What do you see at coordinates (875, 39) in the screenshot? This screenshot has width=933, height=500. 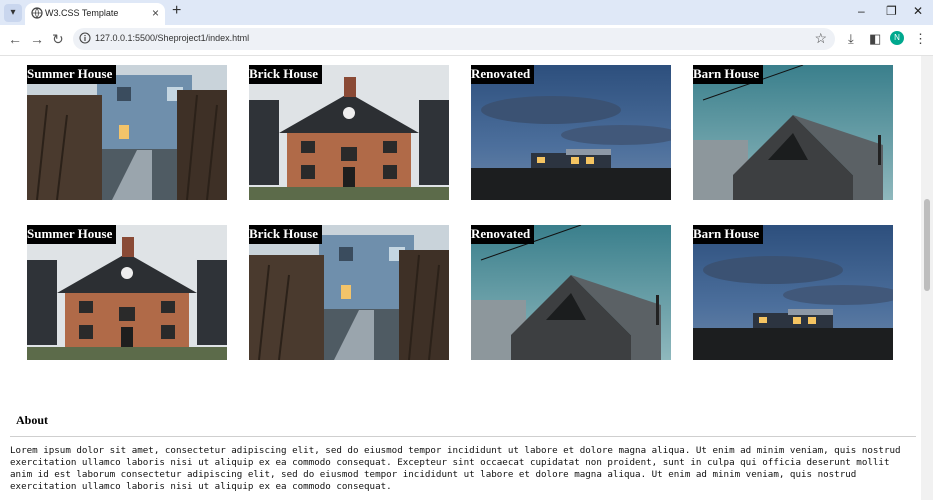 I see `side-panel-icon: ◧` at bounding box center [875, 39].